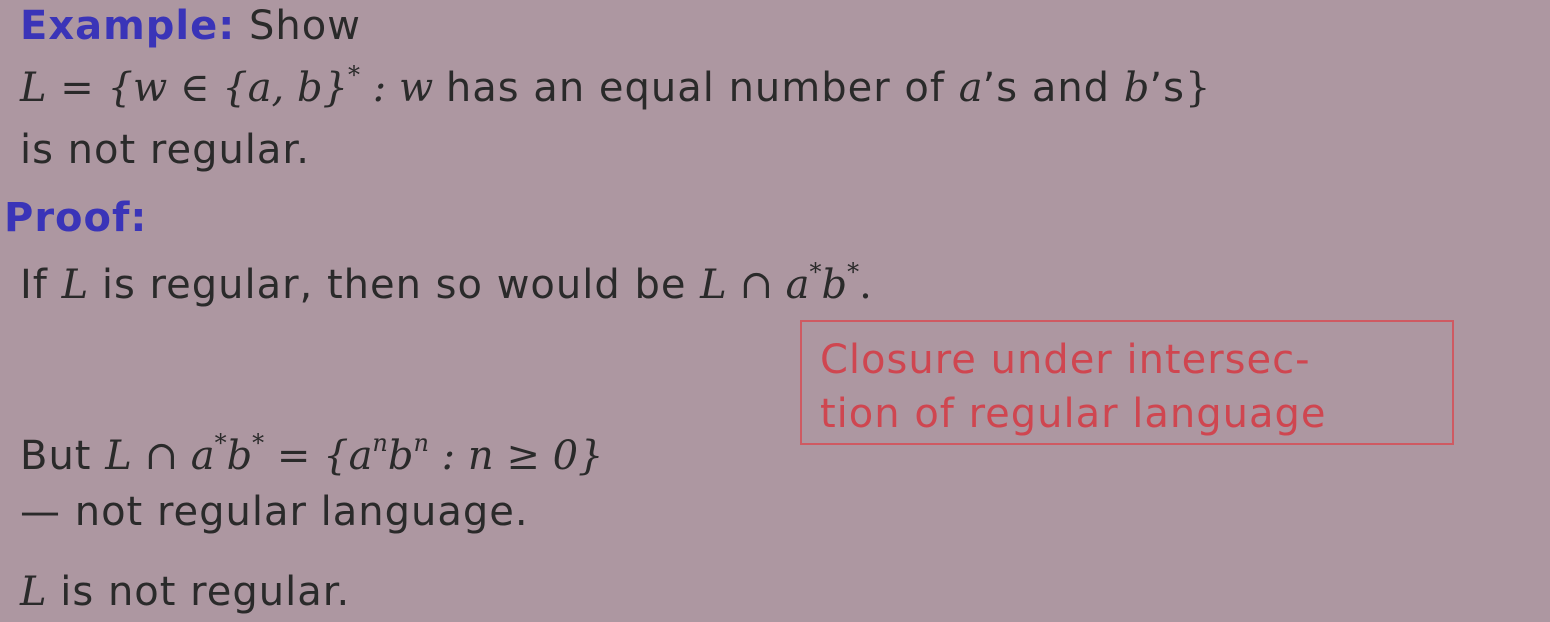 The width and height of the screenshot is (1550, 622). I want to click on final-conclusion-text: is not regular., so click(198, 592).